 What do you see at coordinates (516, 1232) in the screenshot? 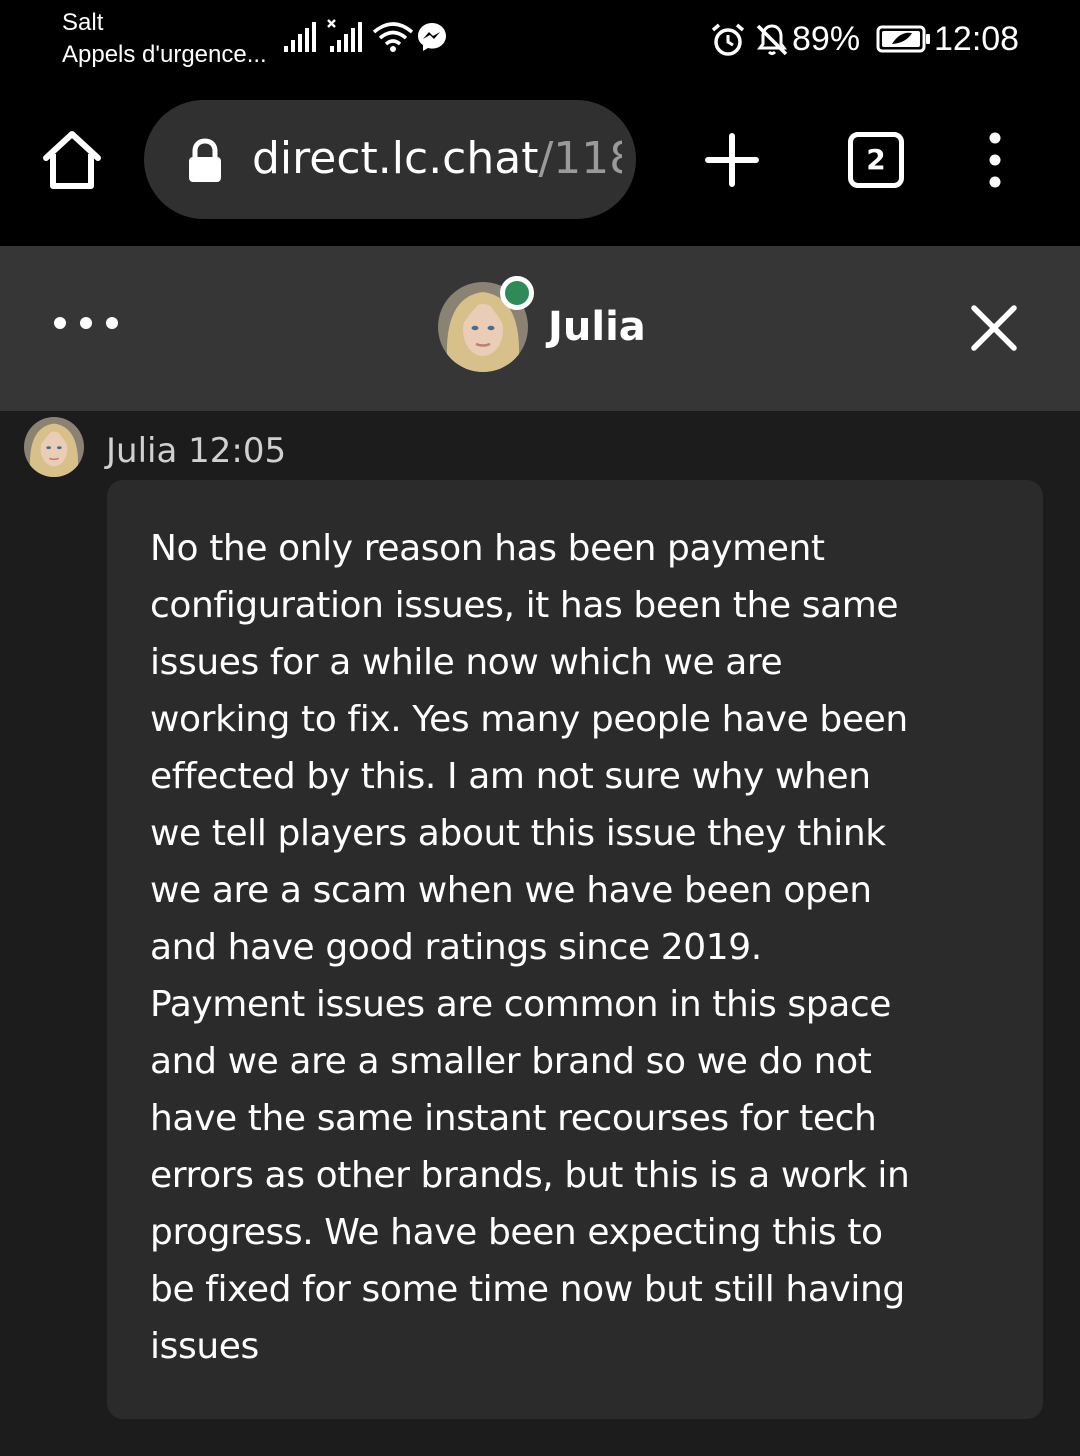
I see `message-line: progress. We have been expecting this to` at bounding box center [516, 1232].